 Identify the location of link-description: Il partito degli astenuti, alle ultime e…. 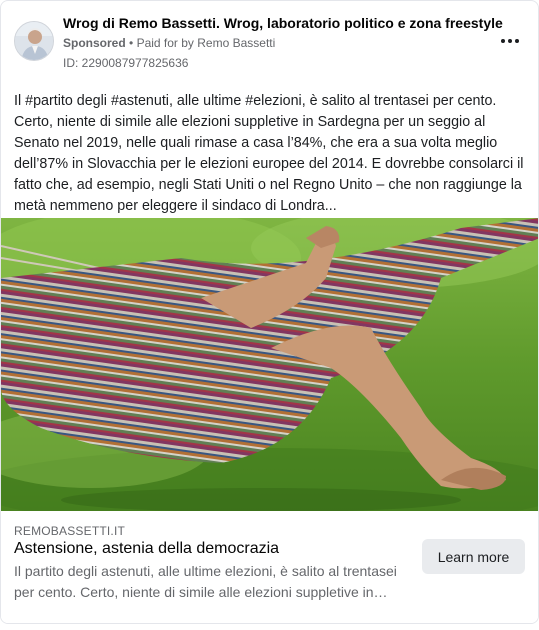
(205, 581).